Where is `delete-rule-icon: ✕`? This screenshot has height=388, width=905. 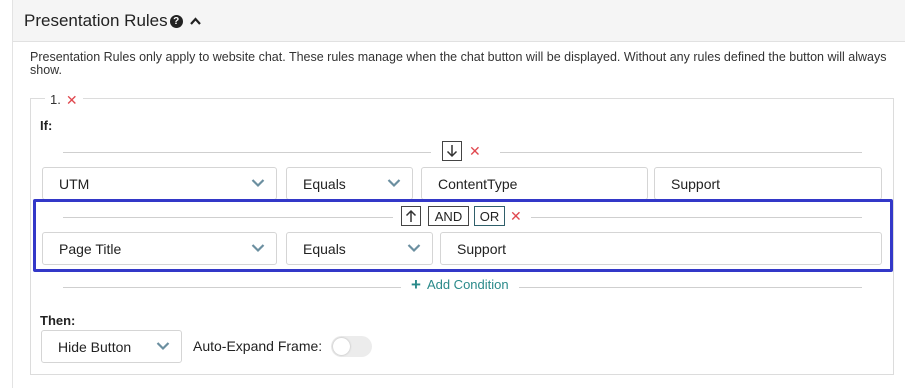 delete-rule-icon: ✕ is located at coordinates (72, 100).